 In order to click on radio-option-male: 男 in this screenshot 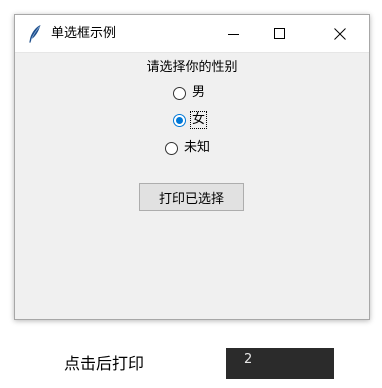, I will do `click(190, 93)`.